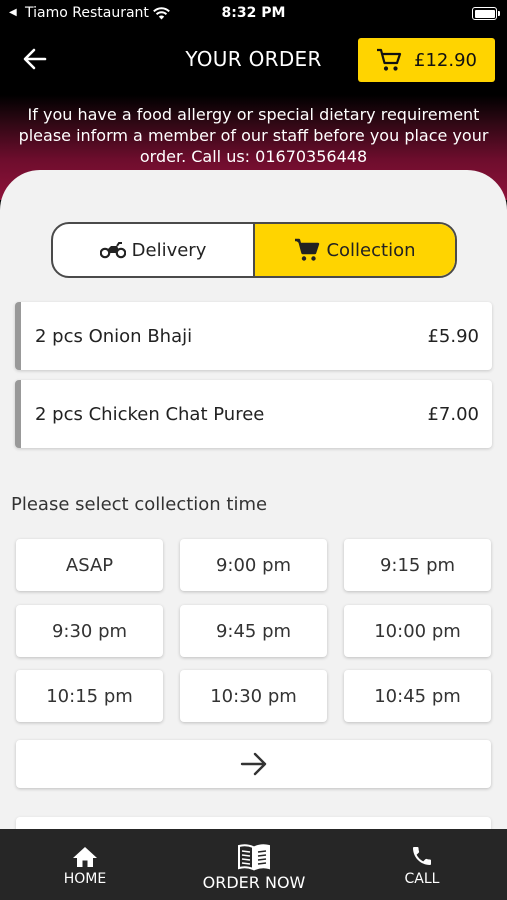 This screenshot has width=507, height=900. I want to click on order-item: 2 pcs Chicken Chat Puree £7.00, so click(253, 414).